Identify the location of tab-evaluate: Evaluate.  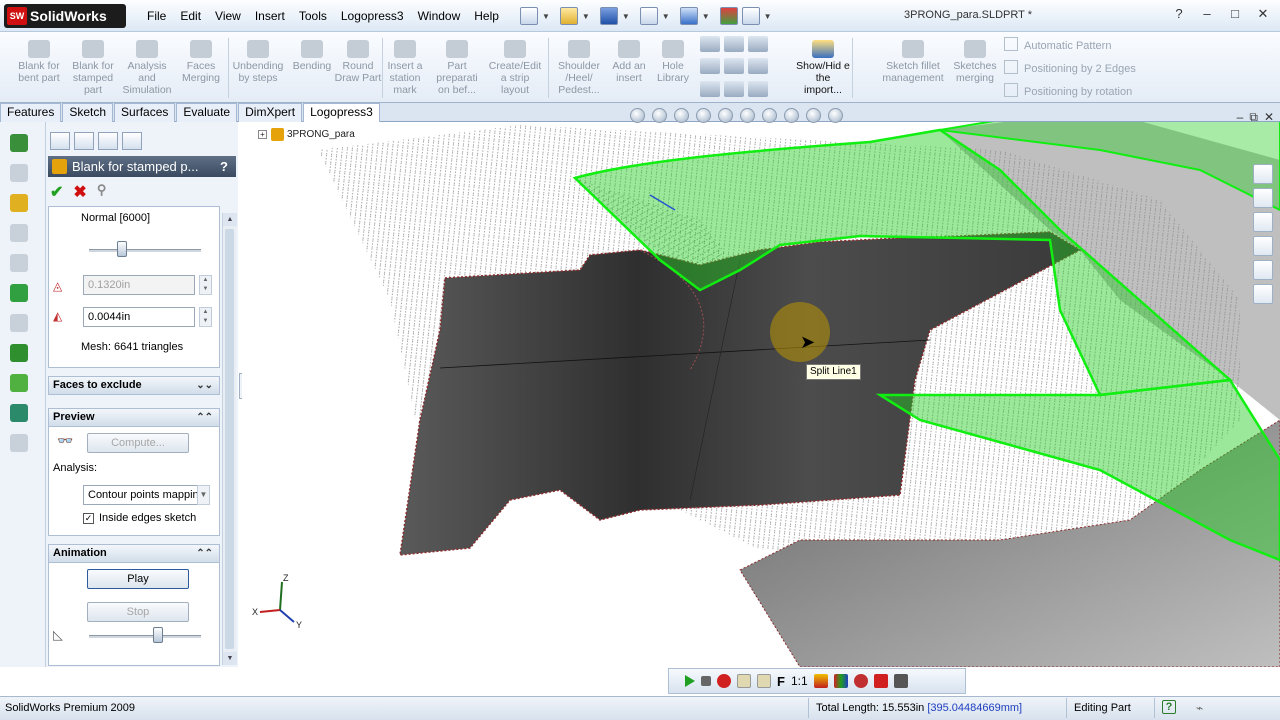
(207, 112).